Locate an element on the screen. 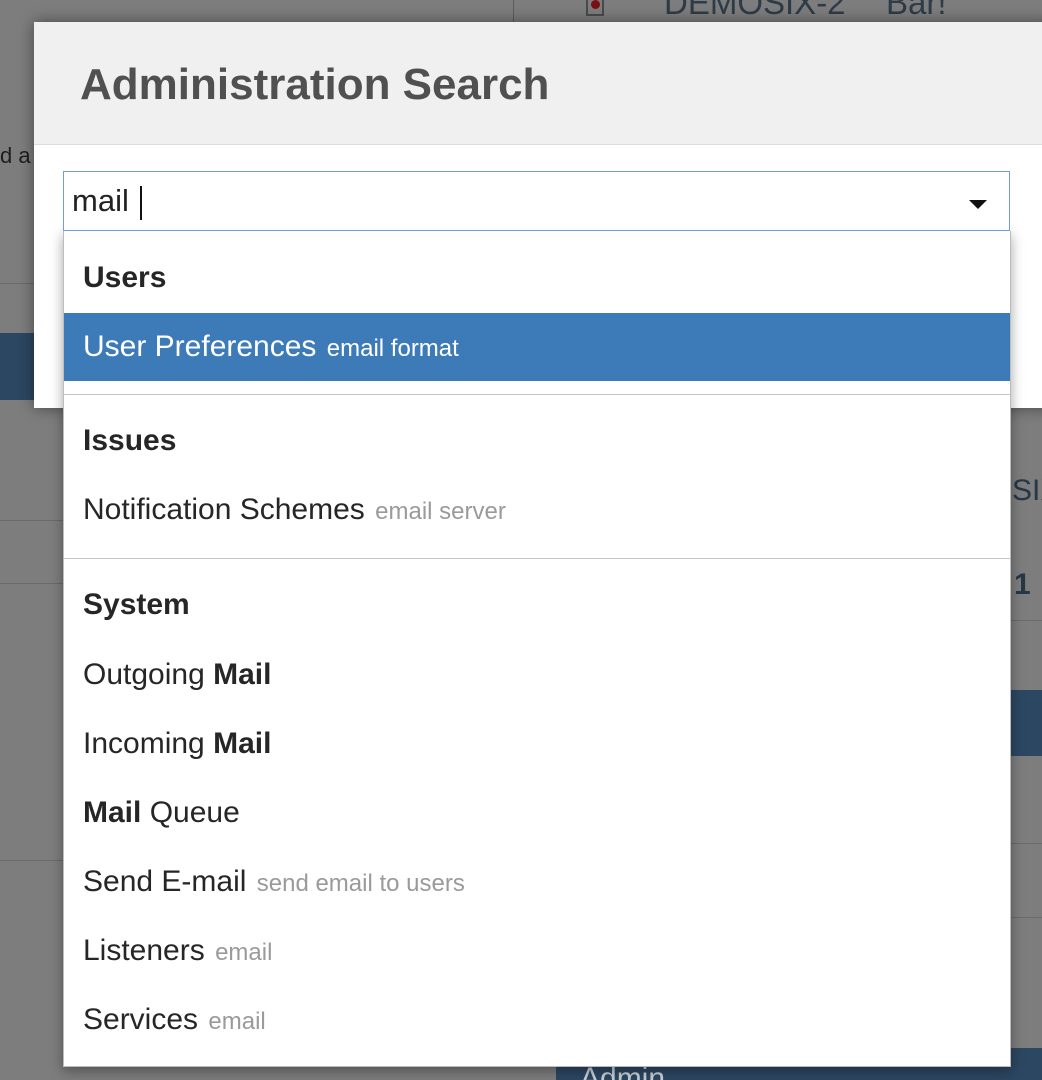 This screenshot has height=1080, width=1042. background-text: d a is located at coordinates (15, 155).